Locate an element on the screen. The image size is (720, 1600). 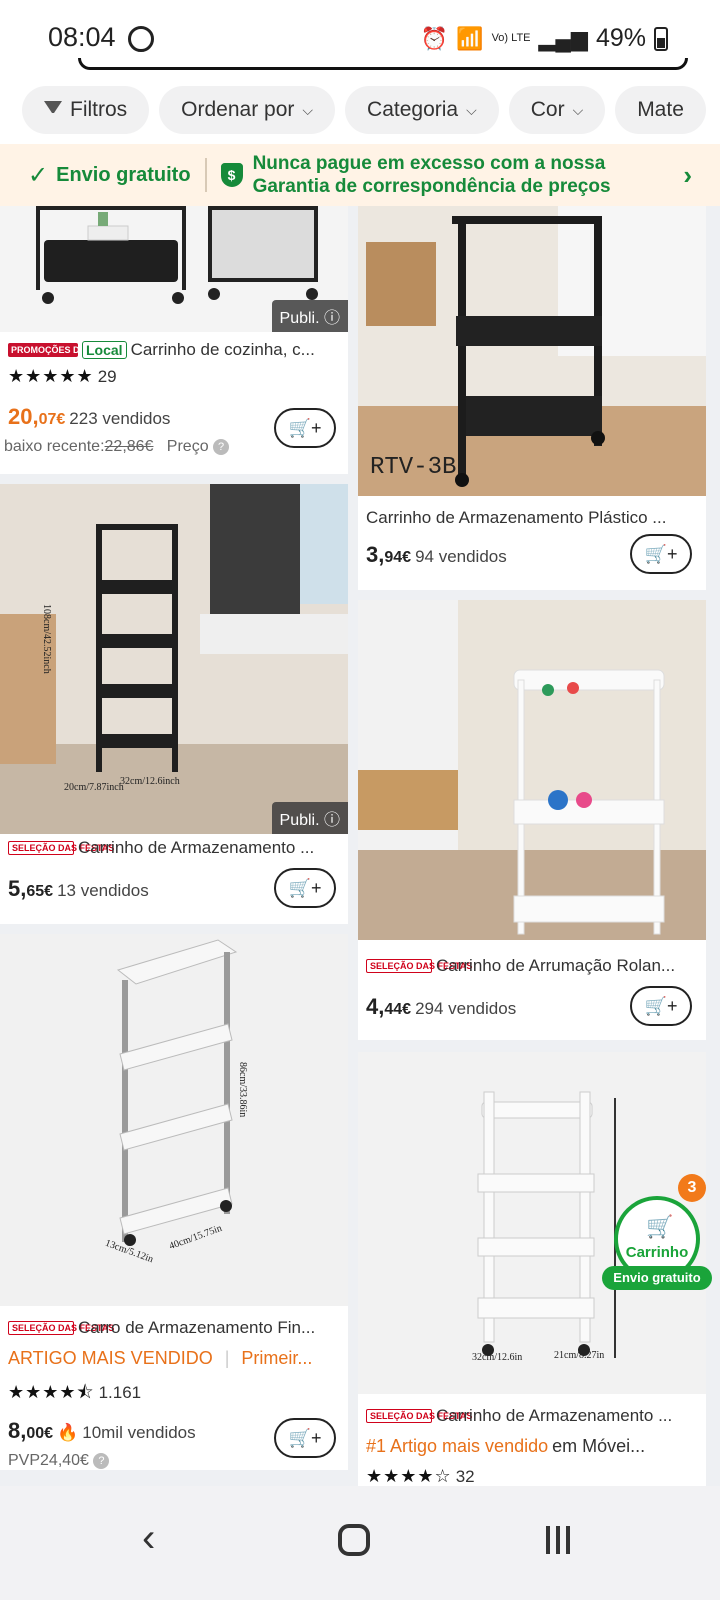
recents-icon is located at coordinates (558, 1540).